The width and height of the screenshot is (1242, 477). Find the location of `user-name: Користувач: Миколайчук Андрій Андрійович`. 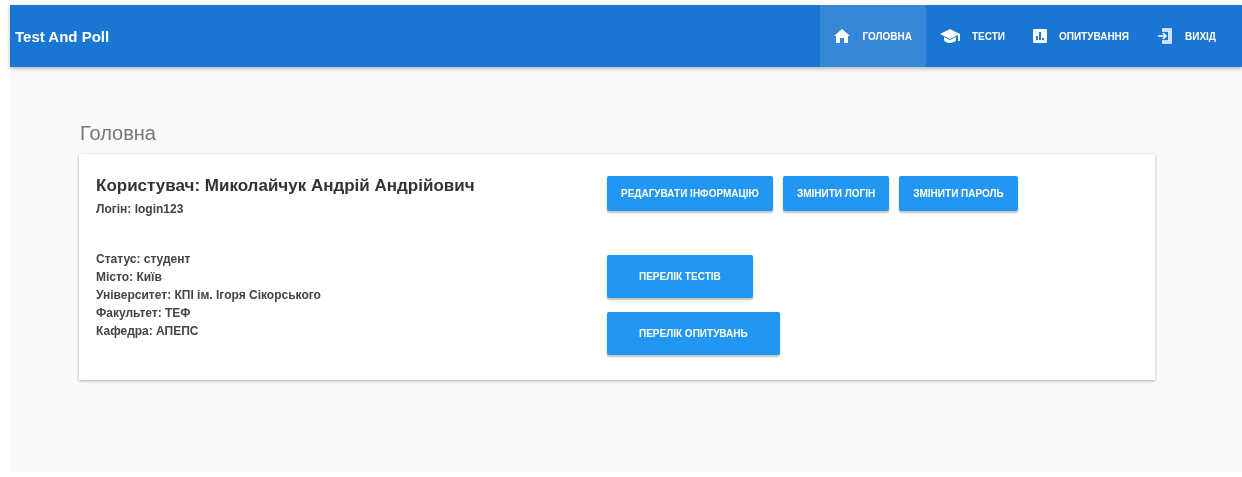

user-name: Користувач: Миколайчук Андрій Андрійович is located at coordinates (286, 186).